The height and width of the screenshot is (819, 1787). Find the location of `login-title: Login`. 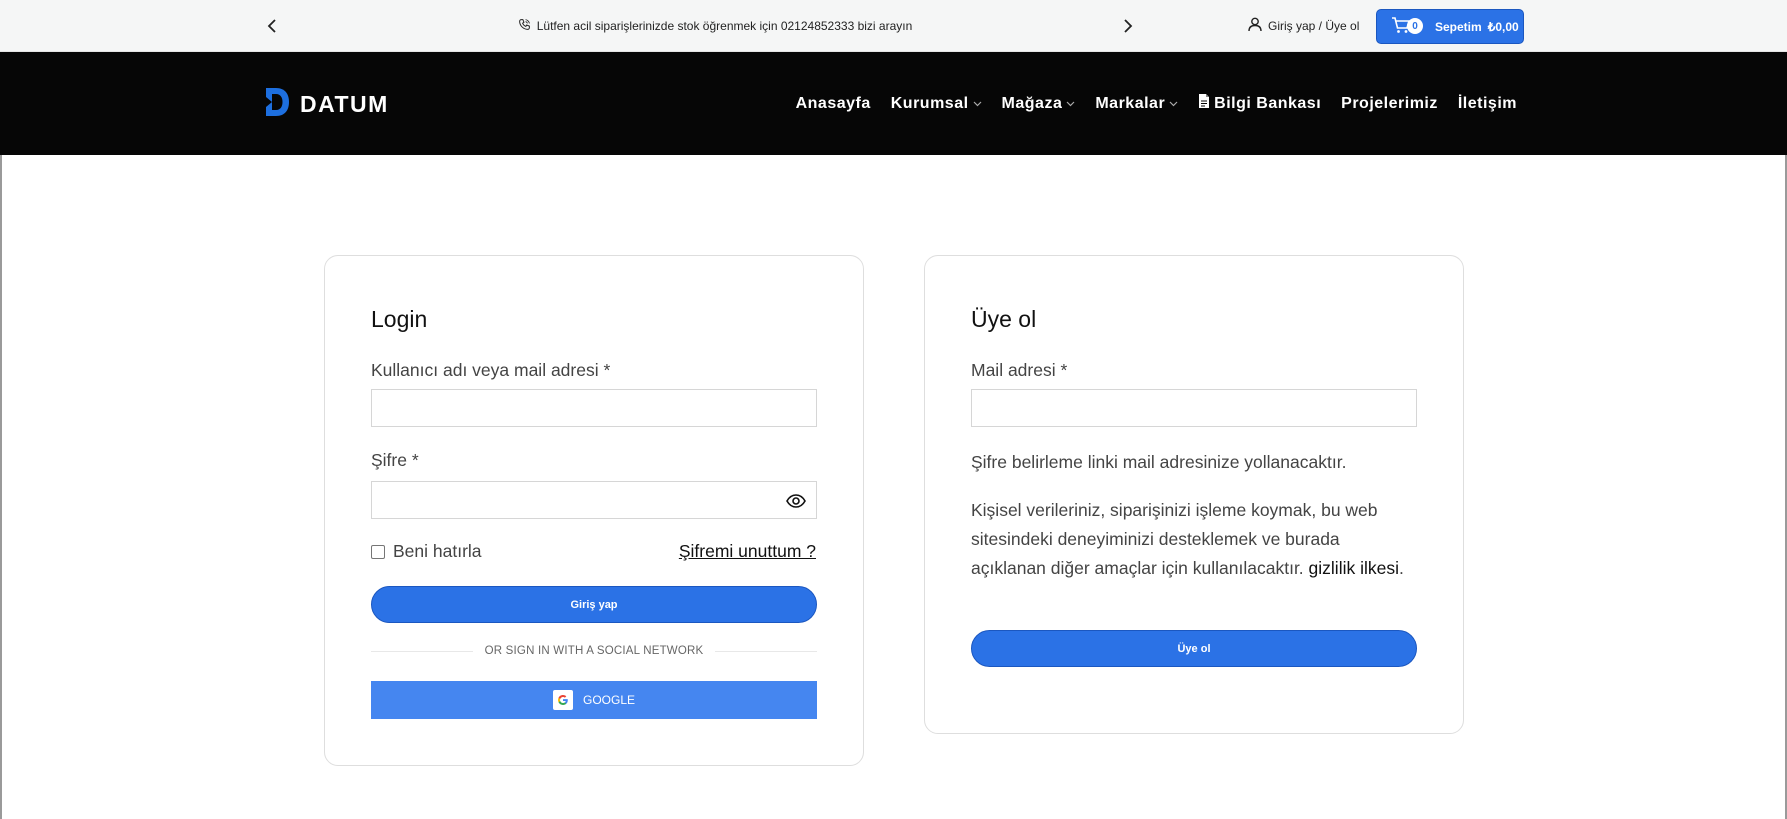

login-title: Login is located at coordinates (399, 319).